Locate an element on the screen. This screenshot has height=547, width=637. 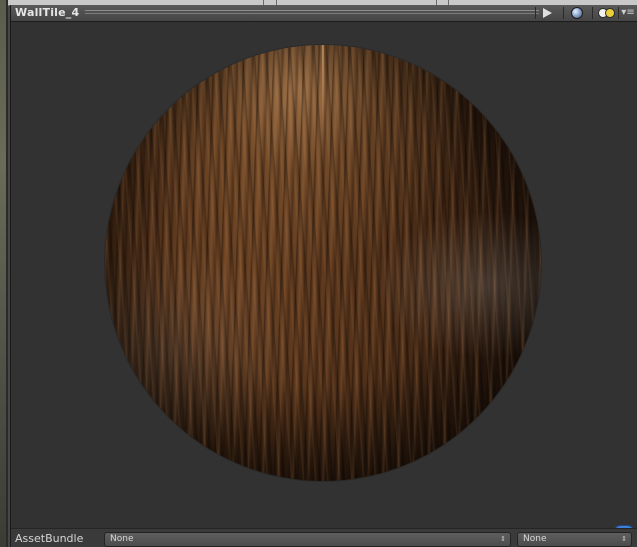
preview-titlebar: WallTile_4 ▾≡ is located at coordinates (324, 13).